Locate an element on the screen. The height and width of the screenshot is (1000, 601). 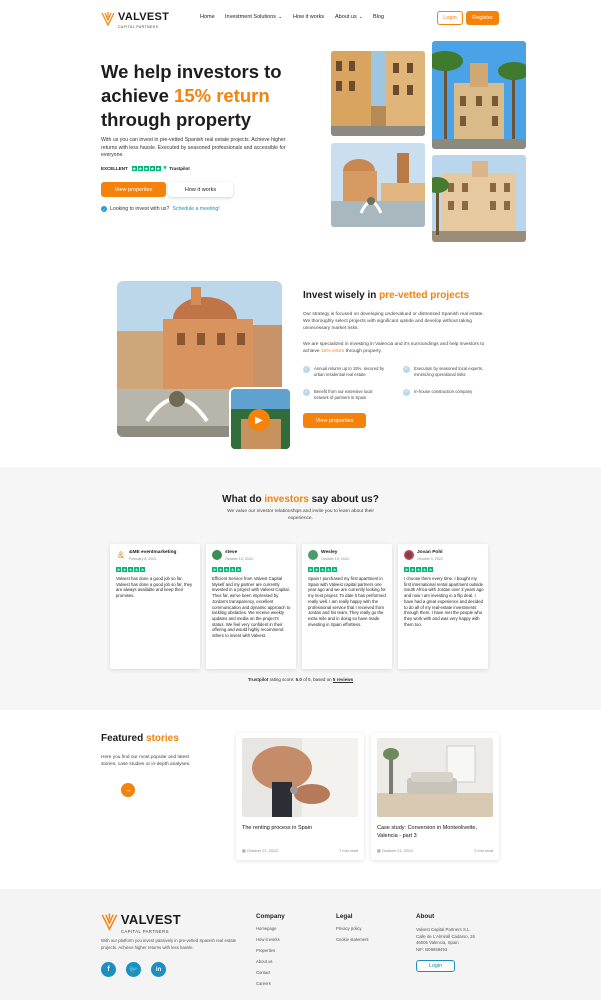
testimonials-title: What do investors say about us? is located at coordinates (300, 499).